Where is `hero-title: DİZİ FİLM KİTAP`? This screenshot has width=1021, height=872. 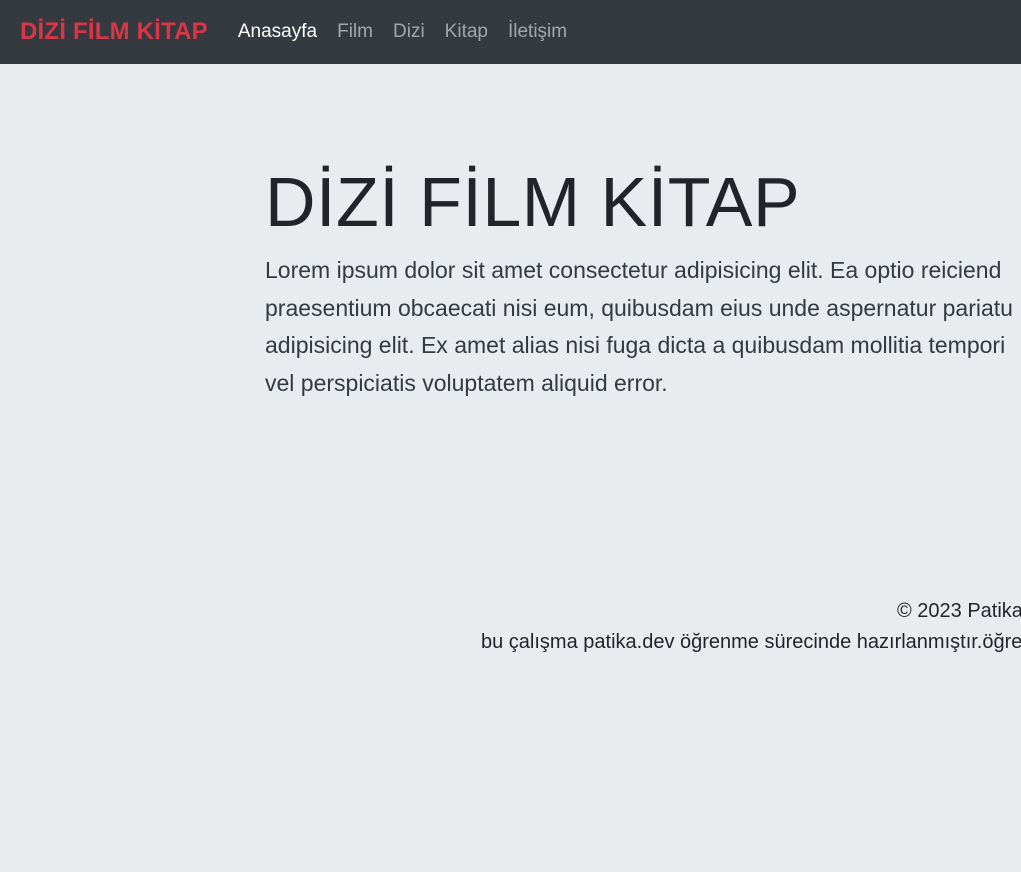 hero-title: DİZİ FİLM KİTAP is located at coordinates (533, 202).